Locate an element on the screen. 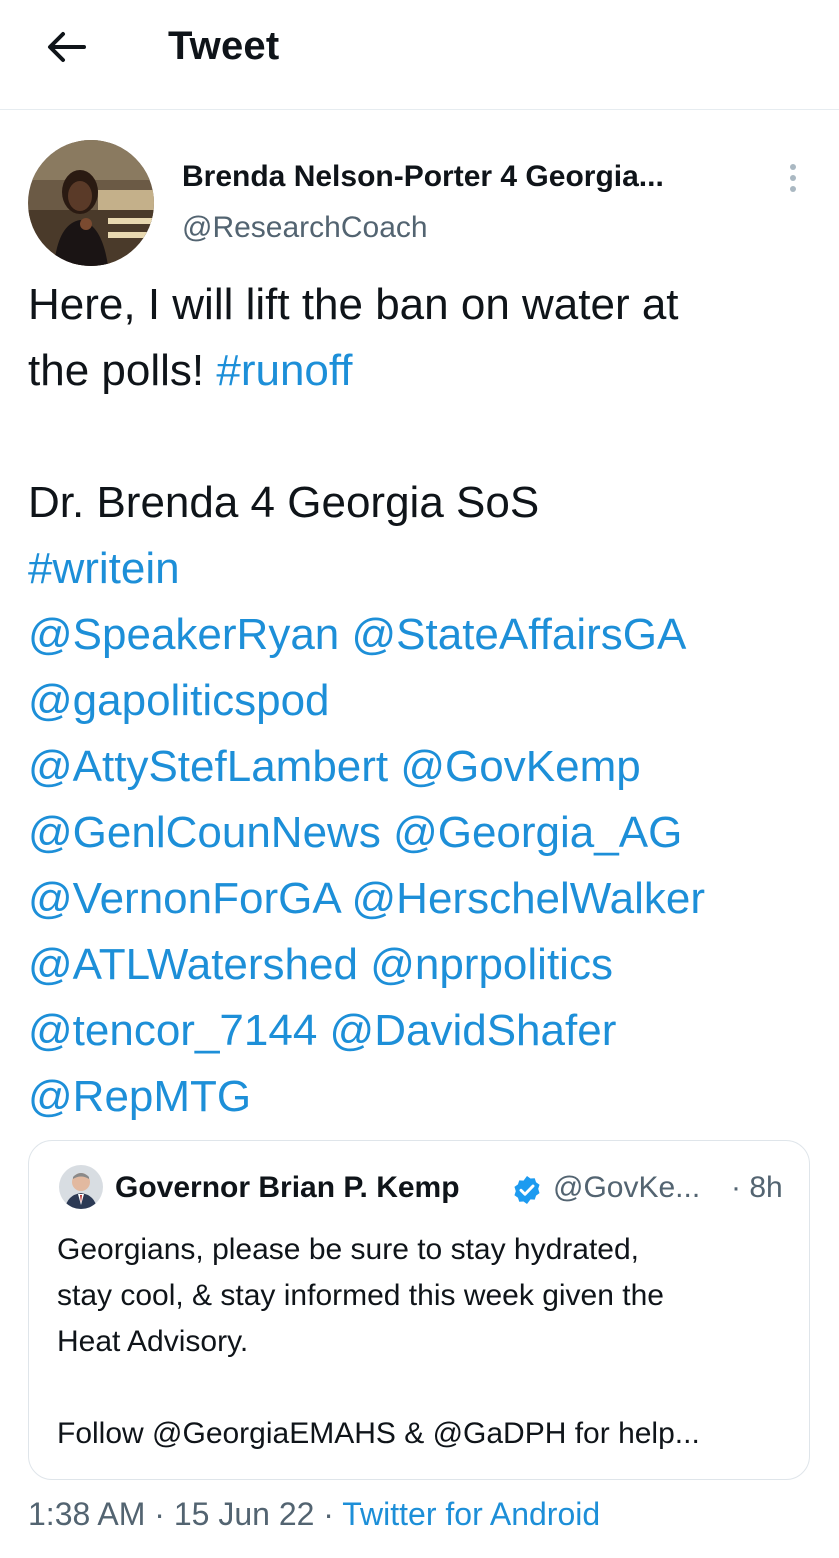 This screenshot has width=839, height=1558. mention-link: @DavidShafer is located at coordinates (473, 1030).